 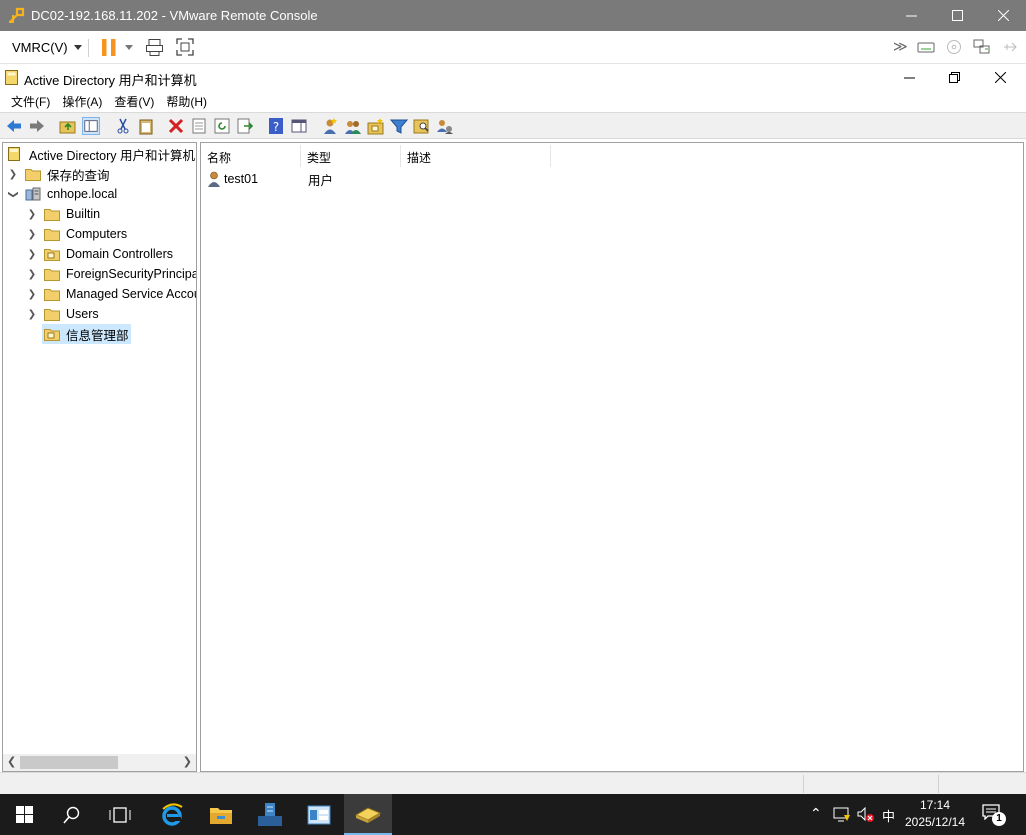 I want to click on up-folder-icon, so click(x=68, y=126).